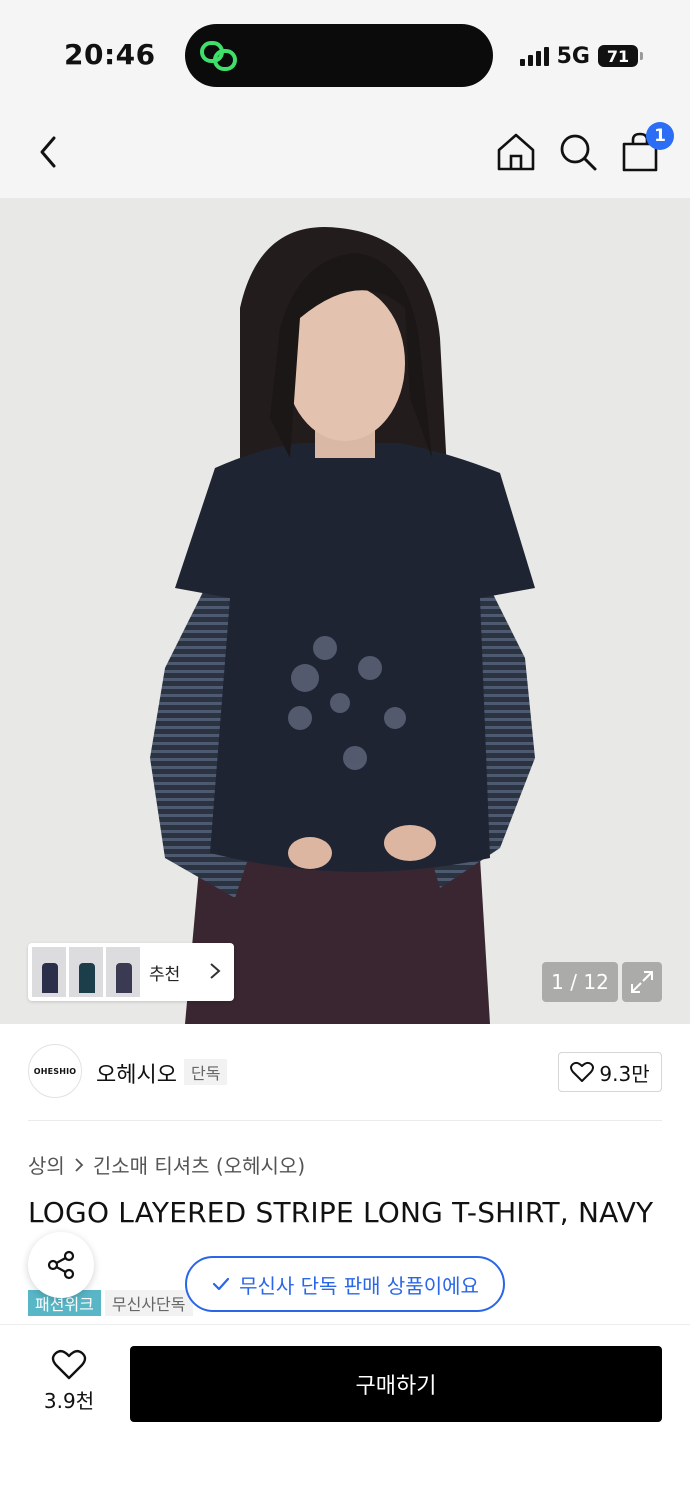  I want to click on bottom-bar: 3.9천 구매하기, so click(345, 1412).